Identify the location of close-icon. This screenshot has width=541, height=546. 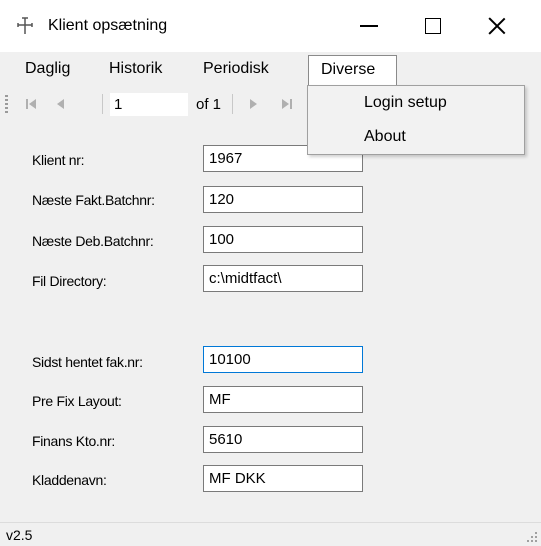
(497, 26).